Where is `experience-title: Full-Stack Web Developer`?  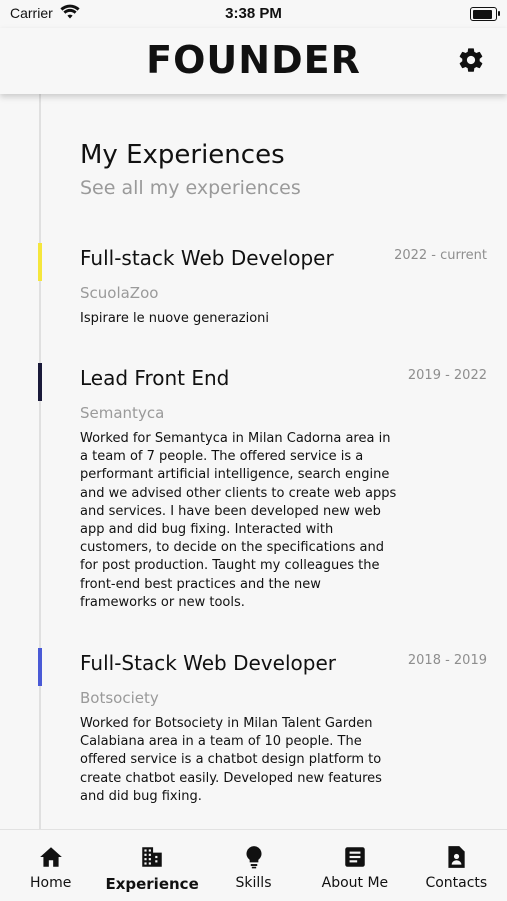 experience-title: Full-Stack Web Developer is located at coordinates (208, 663).